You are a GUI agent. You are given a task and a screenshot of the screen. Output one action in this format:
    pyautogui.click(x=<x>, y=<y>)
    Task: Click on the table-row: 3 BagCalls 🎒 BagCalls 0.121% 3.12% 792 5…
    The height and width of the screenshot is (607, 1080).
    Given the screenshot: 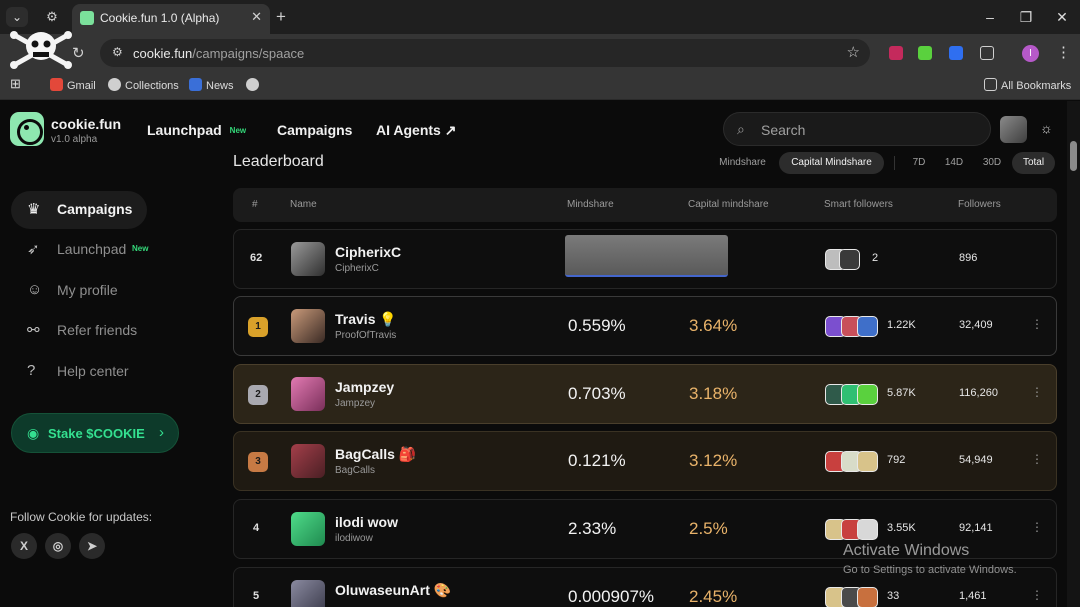 What is the action you would take?
    pyautogui.click(x=645, y=461)
    